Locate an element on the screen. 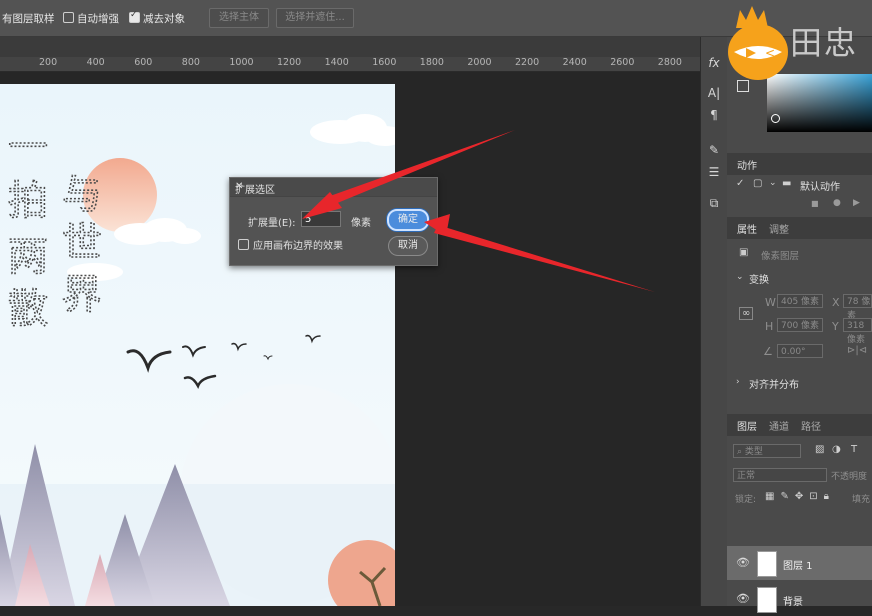  annotation-arrows is located at coordinates (478, 211).